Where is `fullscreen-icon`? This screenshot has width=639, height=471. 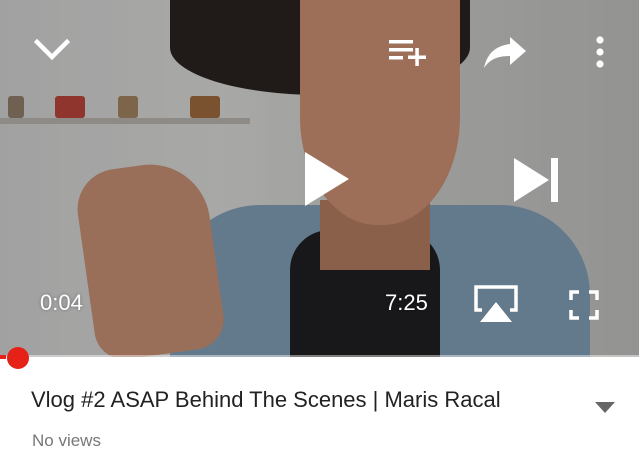 fullscreen-icon is located at coordinates (584, 305).